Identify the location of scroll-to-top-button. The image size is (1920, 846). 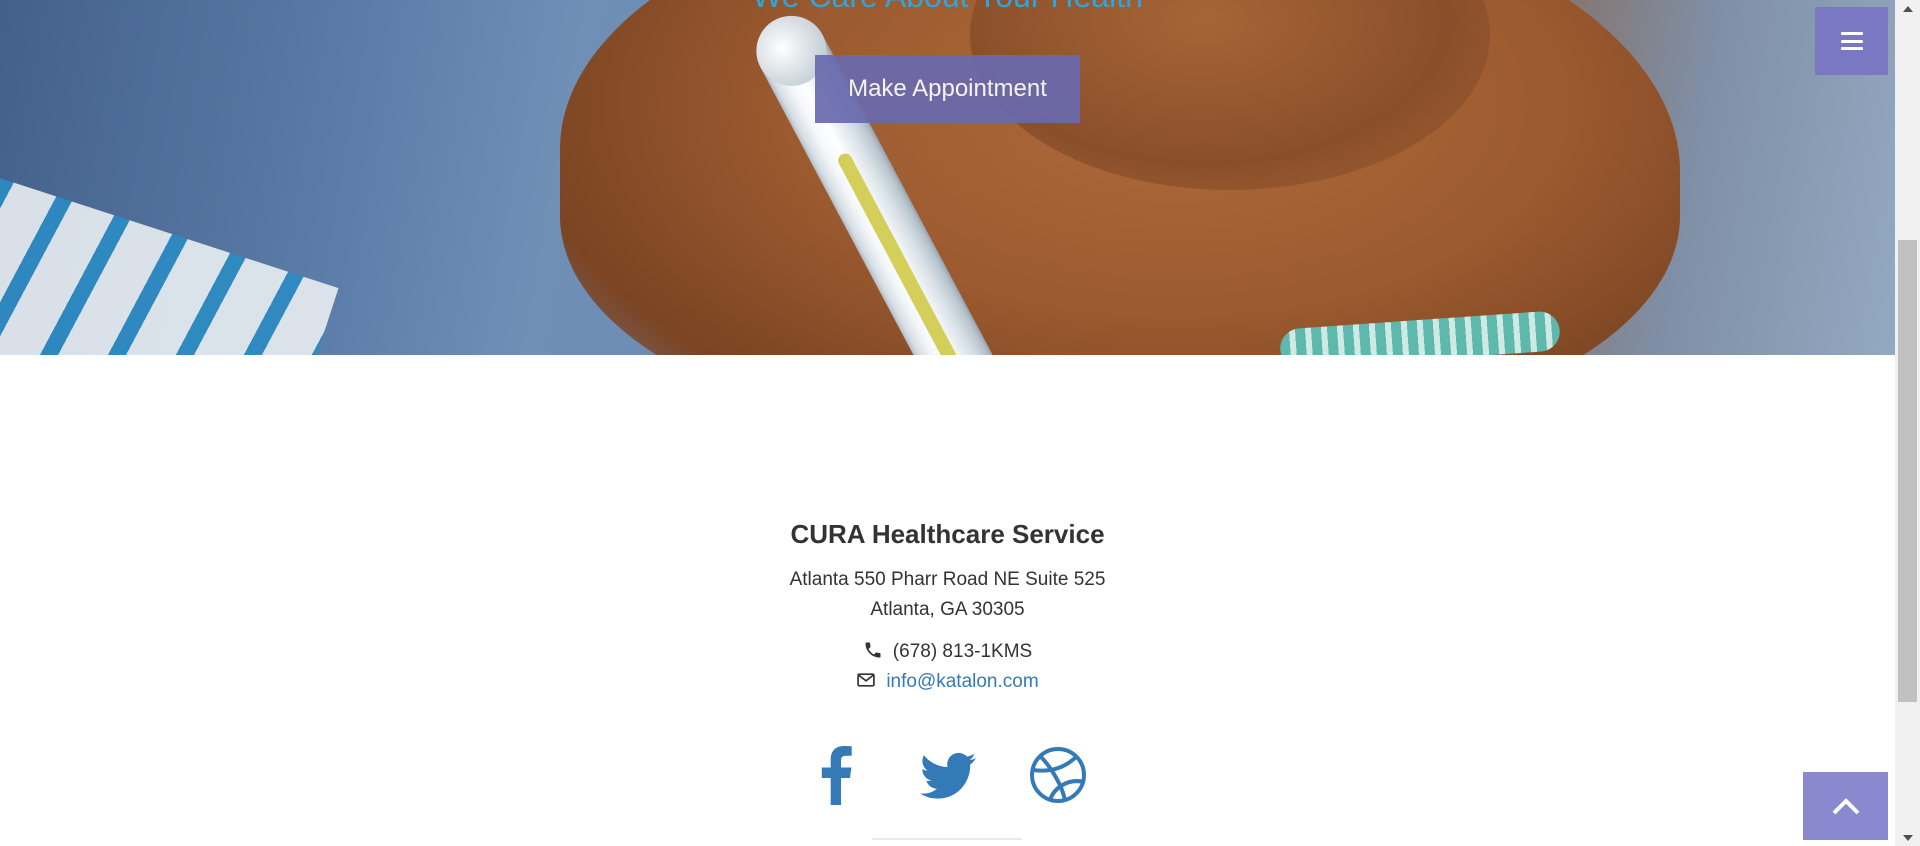
(1845, 806).